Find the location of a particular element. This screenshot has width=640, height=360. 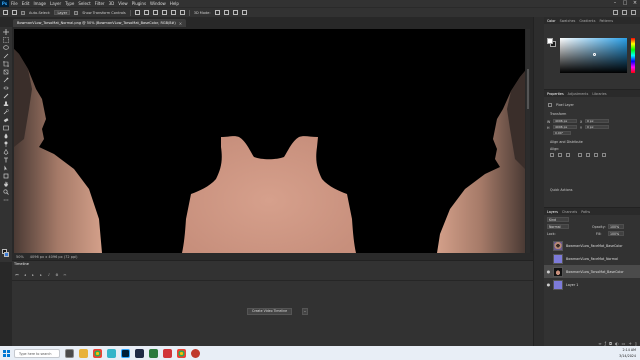

first-frame-icon: ⏮ is located at coordinates (17, 275).